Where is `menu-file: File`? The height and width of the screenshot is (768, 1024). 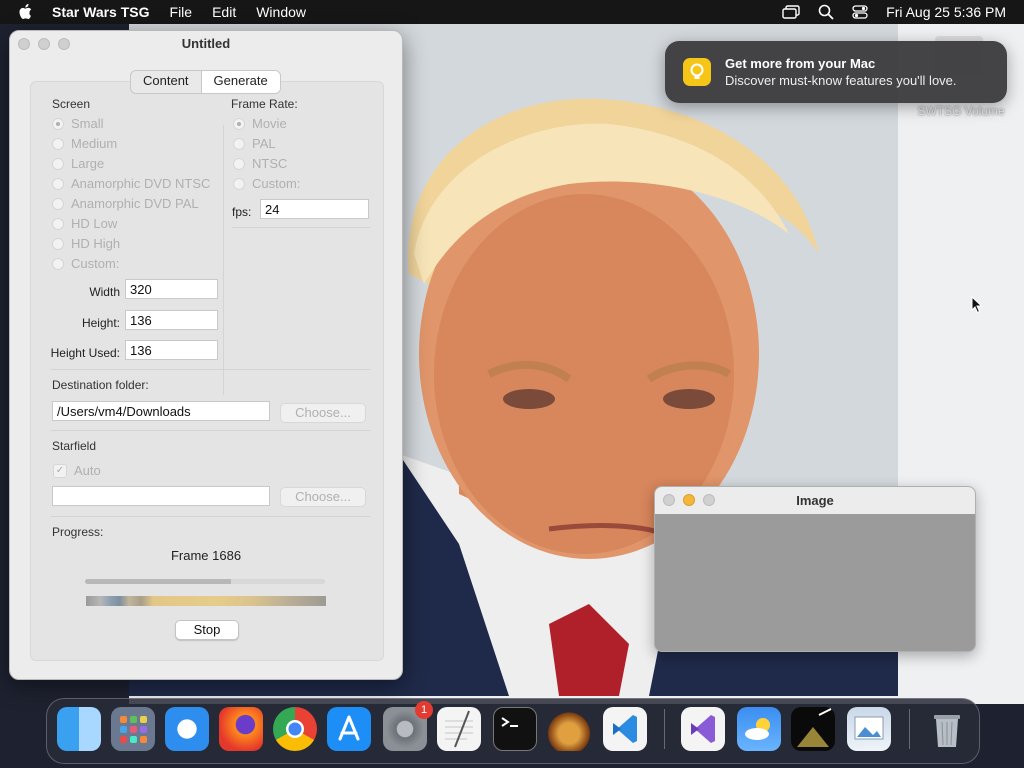 menu-file: File is located at coordinates (181, 12).